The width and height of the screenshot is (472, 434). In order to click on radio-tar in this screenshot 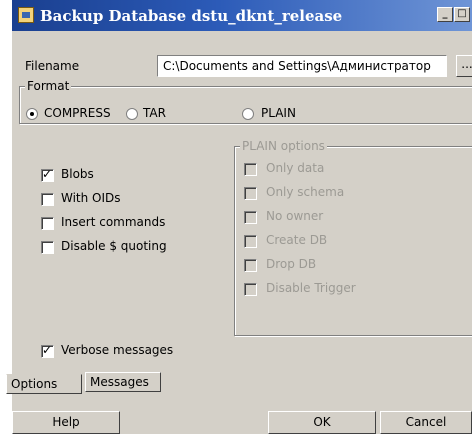, I will do `click(132, 114)`.